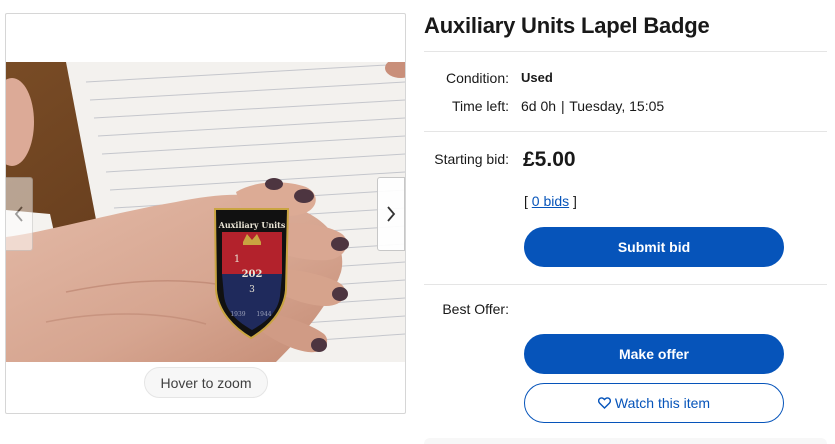 This screenshot has height=444, width=835. Describe the element at coordinates (206, 382) in the screenshot. I see `hover-to-zoom-hint: Hover to zoom` at that location.